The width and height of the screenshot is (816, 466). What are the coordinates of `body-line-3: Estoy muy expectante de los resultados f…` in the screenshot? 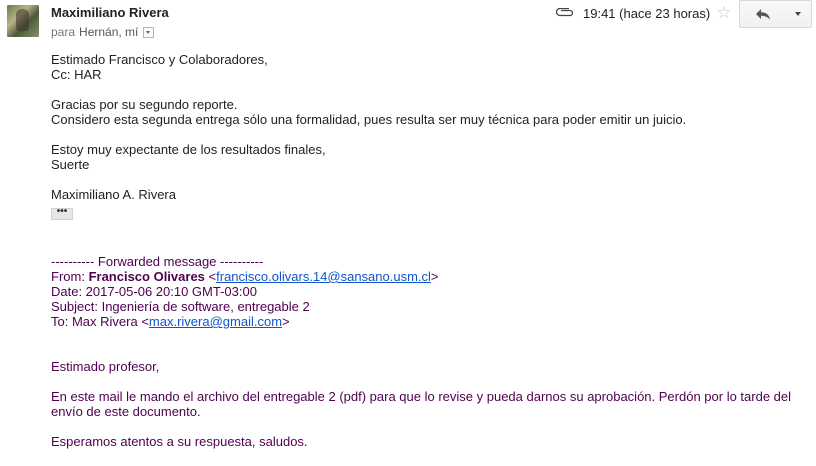 It's located at (188, 149).